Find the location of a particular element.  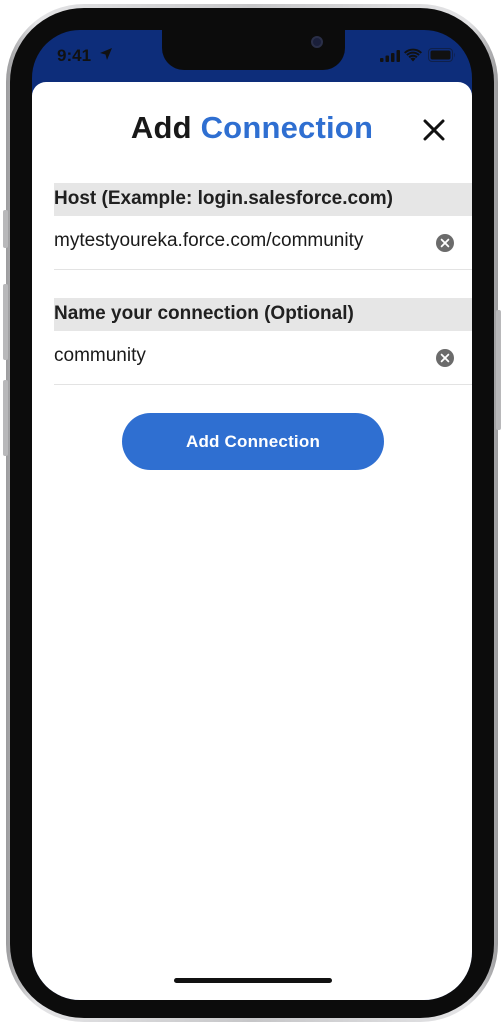

power-button is located at coordinates (498, 370).